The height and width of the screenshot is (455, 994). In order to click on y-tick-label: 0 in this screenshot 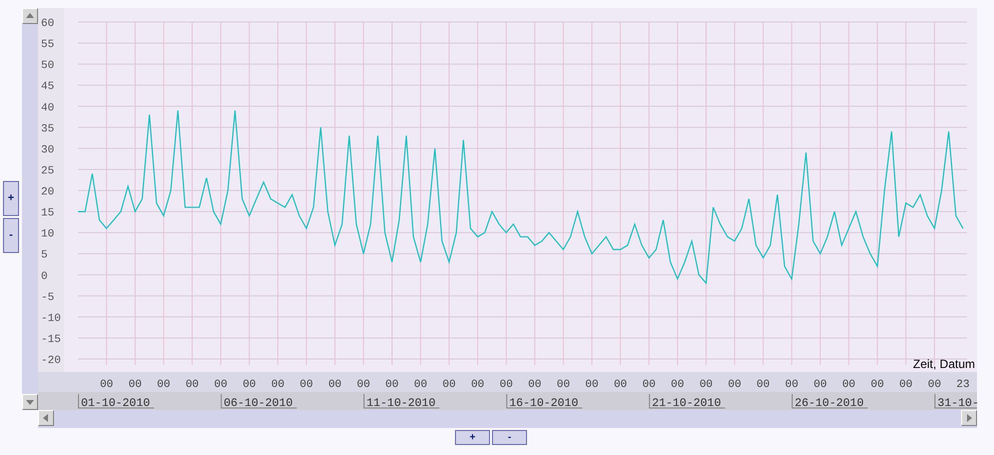, I will do `click(44, 276)`.